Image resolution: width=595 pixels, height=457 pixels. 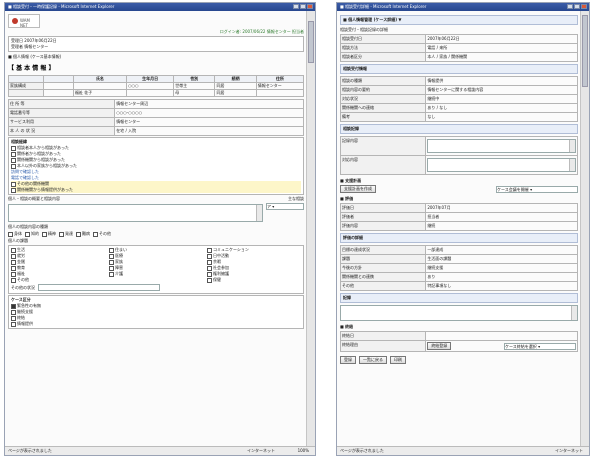 I want to click on back-button: 一覧に戻る, so click(x=373, y=360).